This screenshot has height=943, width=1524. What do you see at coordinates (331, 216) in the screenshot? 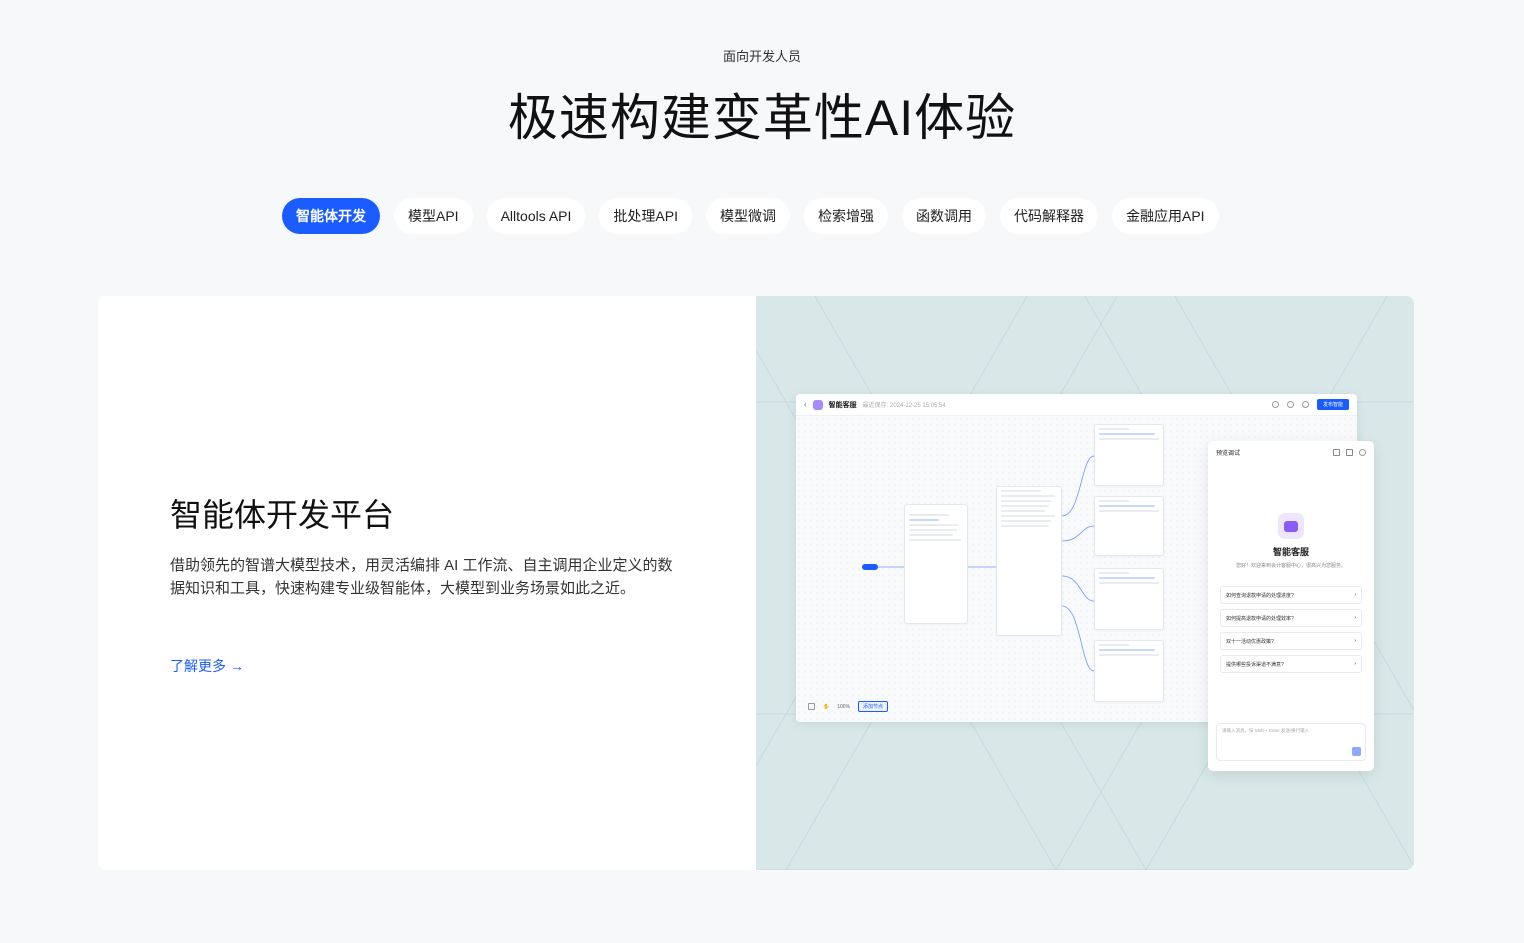
I see `tab-agent-dev: 智能体开发` at bounding box center [331, 216].